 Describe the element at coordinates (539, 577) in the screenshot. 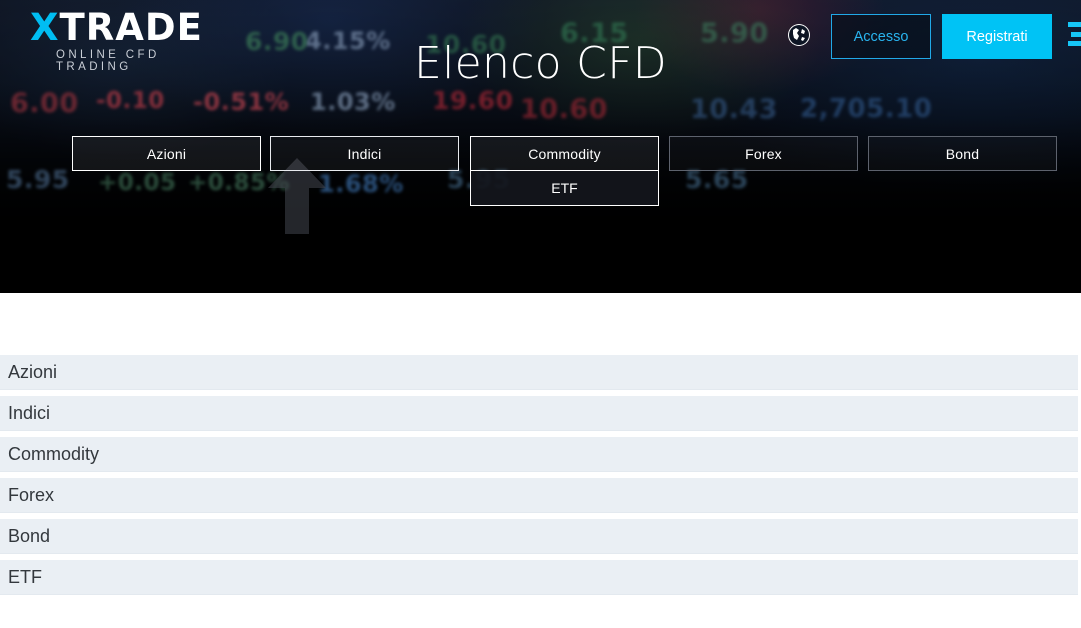

I see `list-item: ETF` at that location.